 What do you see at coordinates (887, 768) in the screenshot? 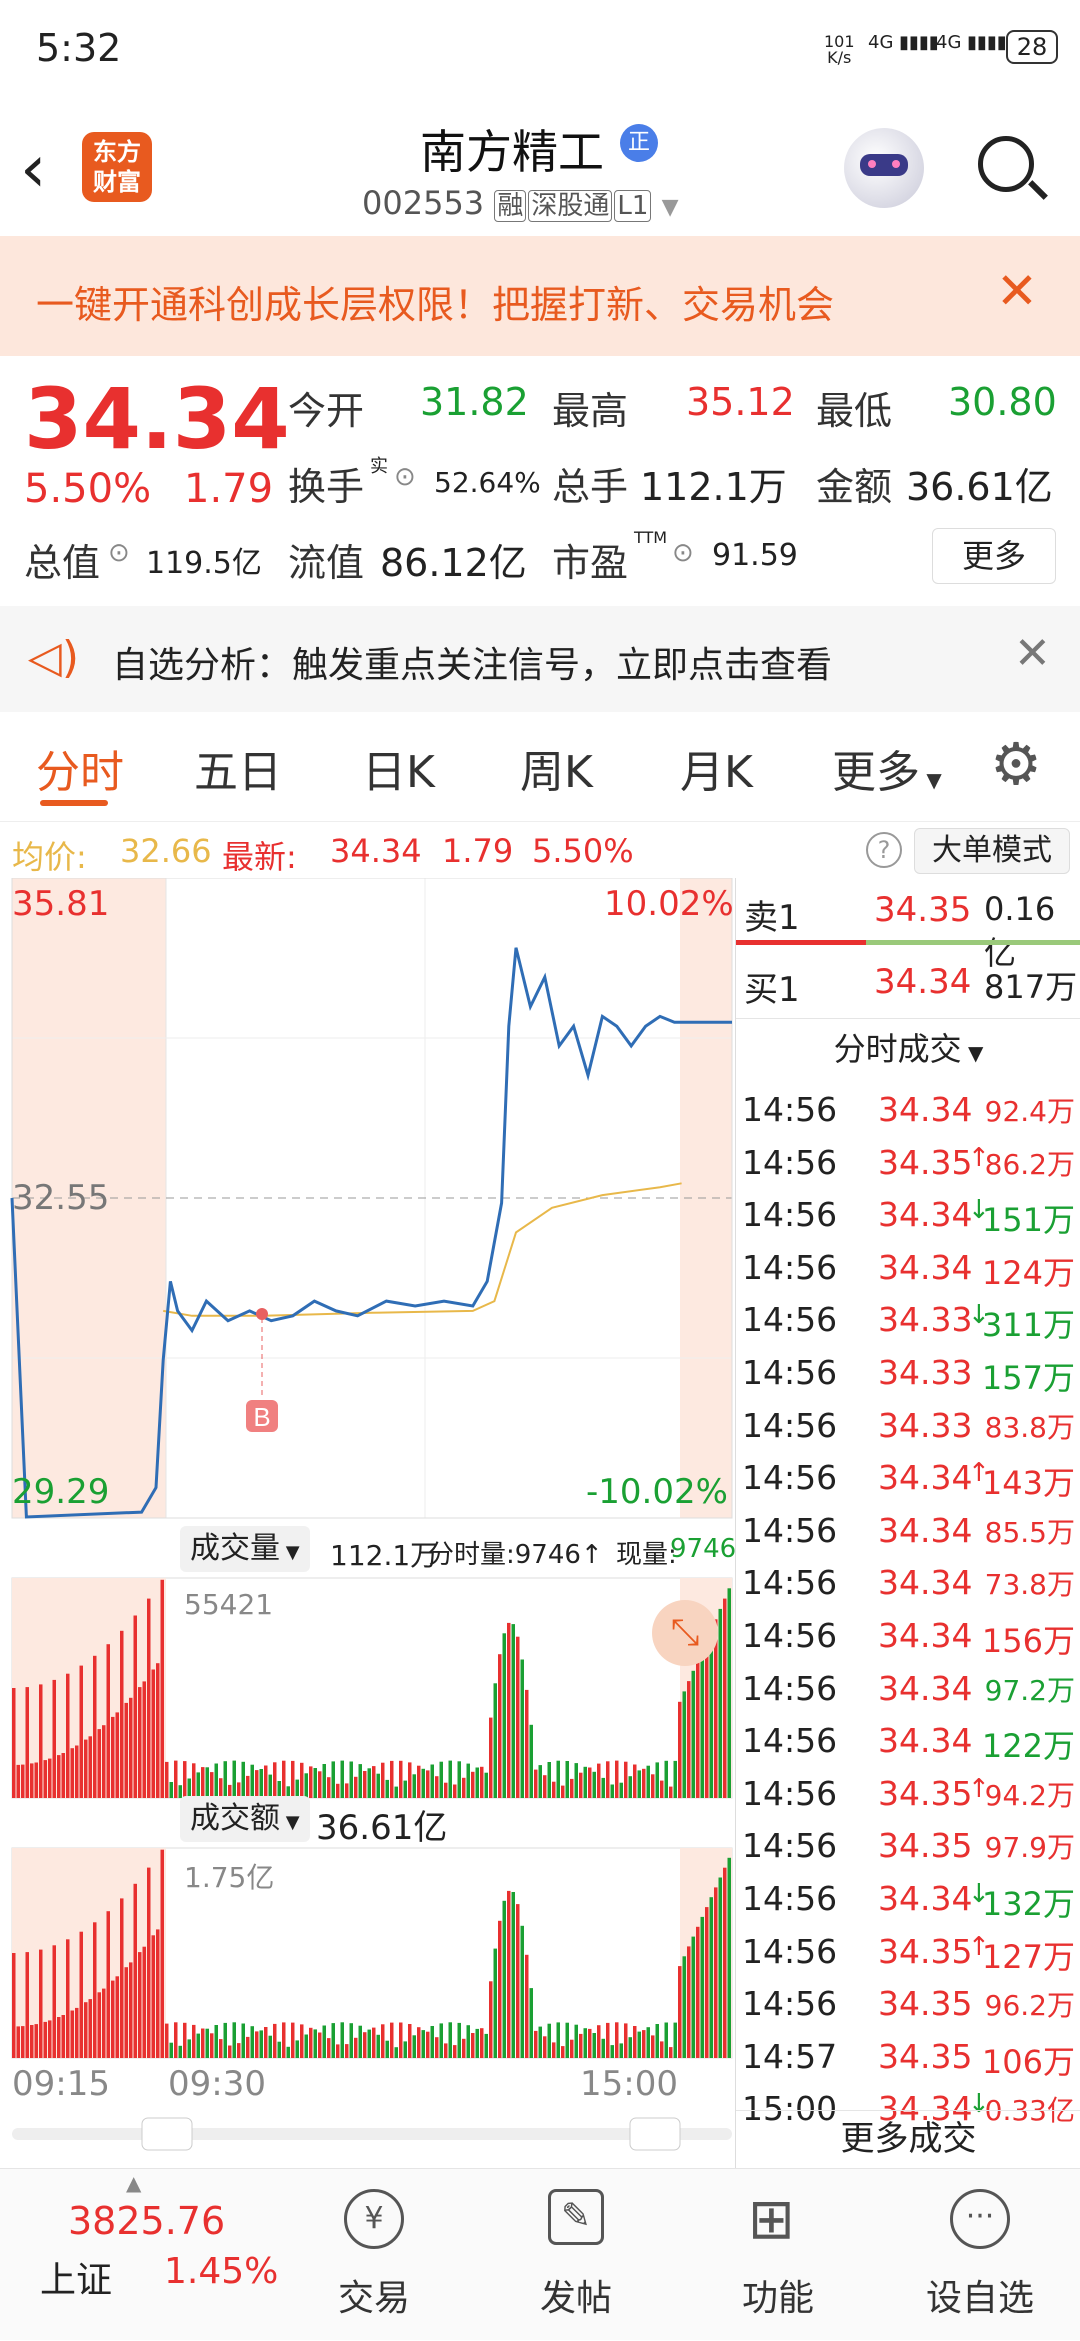
I see `tab-more: 更多 ▼` at bounding box center [887, 768].